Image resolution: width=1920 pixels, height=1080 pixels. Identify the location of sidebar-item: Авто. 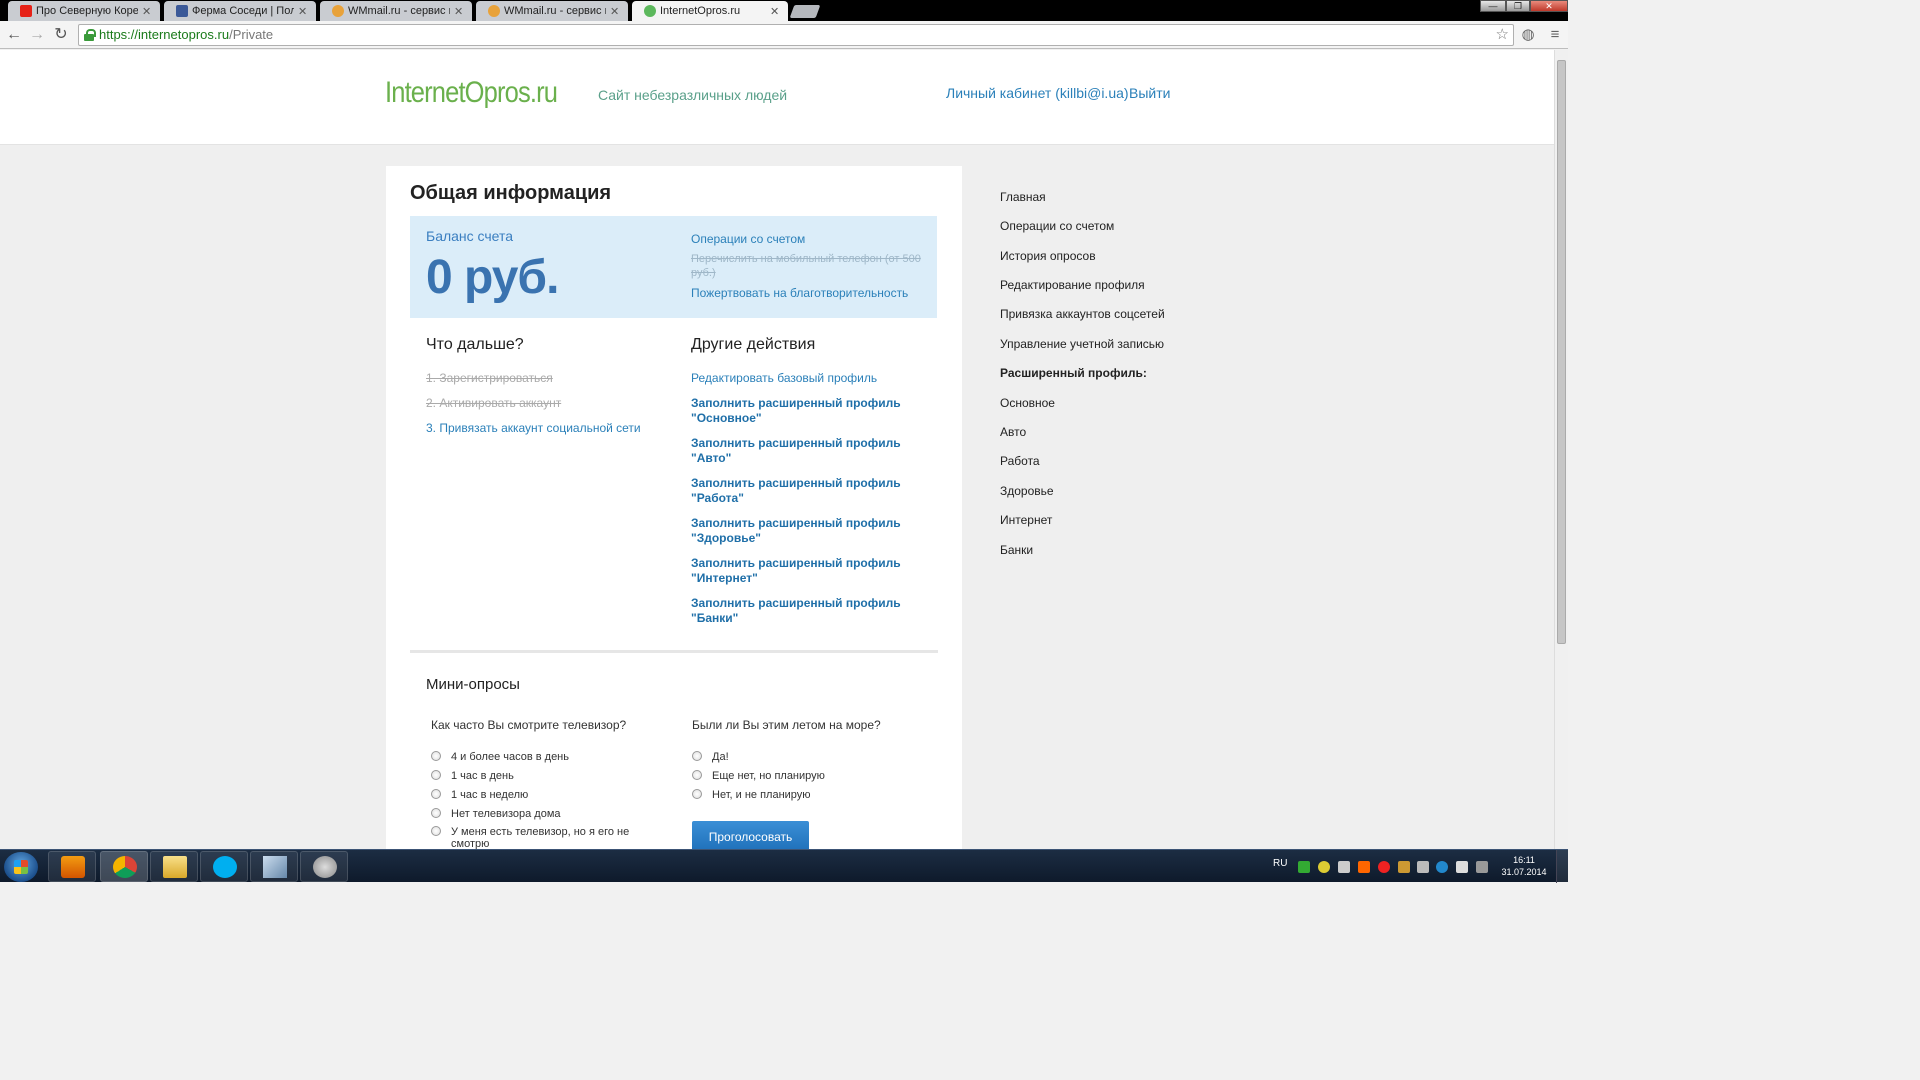
(1013, 432).